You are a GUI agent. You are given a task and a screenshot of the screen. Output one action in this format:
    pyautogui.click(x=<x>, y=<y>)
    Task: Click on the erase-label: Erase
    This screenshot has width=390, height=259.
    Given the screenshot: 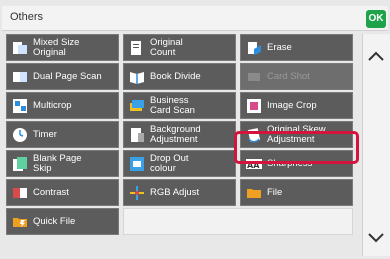 What is the action you would take?
    pyautogui.click(x=279, y=47)
    